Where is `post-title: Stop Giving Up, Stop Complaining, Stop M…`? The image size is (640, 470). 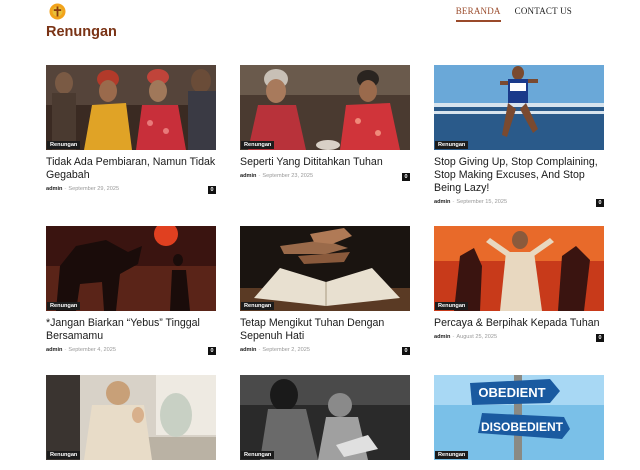
post-title: Stop Giving Up, Stop Complaining, Stop M… is located at coordinates (519, 175).